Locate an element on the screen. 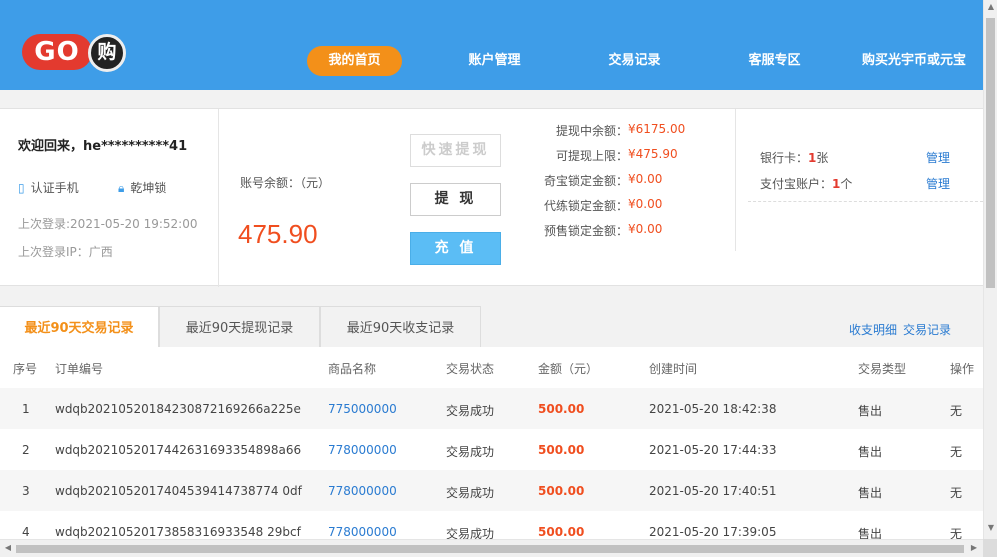 The height and width of the screenshot is (557, 997). order-number: wdqb2021052017404539414738774 0df is located at coordinates (178, 491).